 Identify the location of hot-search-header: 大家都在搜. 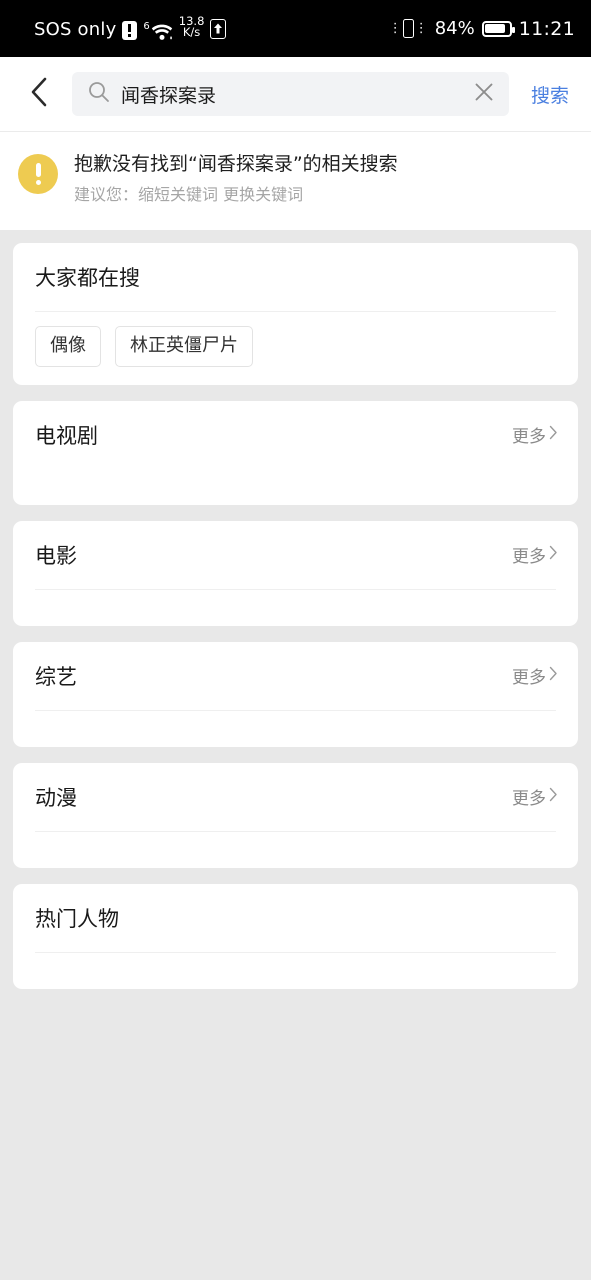
(295, 277).